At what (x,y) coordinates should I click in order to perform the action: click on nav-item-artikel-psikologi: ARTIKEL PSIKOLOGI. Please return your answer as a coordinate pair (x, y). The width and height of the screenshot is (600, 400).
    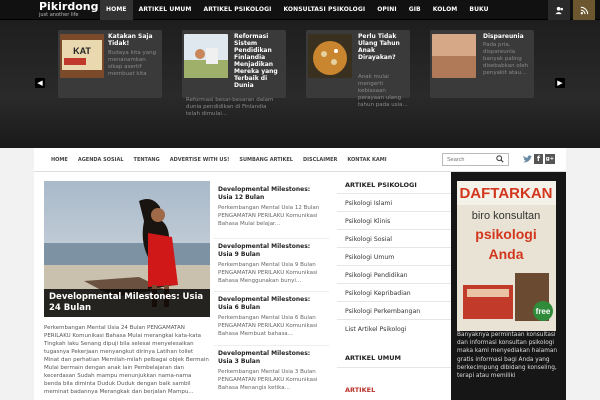
    Looking at the image, I should click on (237, 10).